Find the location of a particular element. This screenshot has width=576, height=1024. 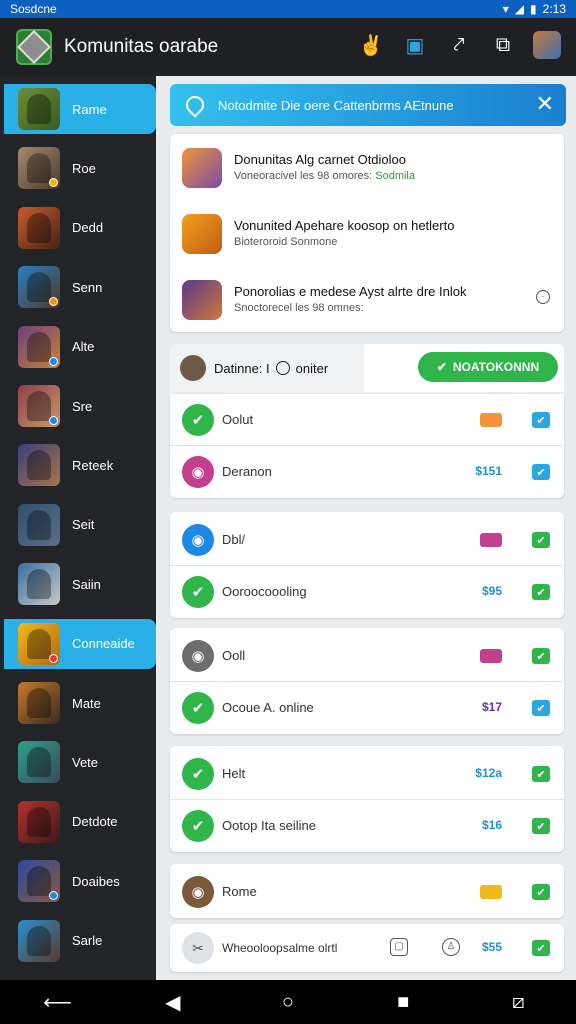

online-toggle-label: NOATOKONNN is located at coordinates (496, 367).